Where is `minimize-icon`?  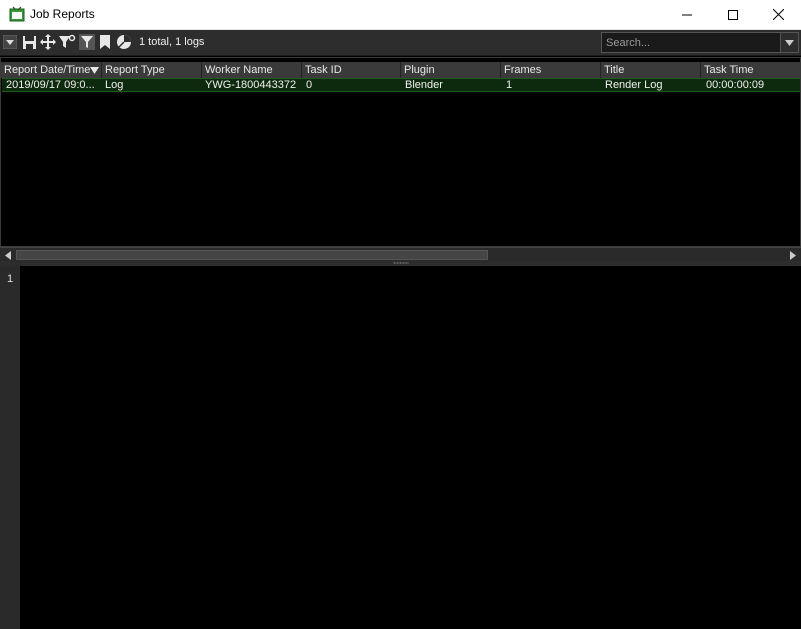 minimize-icon is located at coordinates (687, 14).